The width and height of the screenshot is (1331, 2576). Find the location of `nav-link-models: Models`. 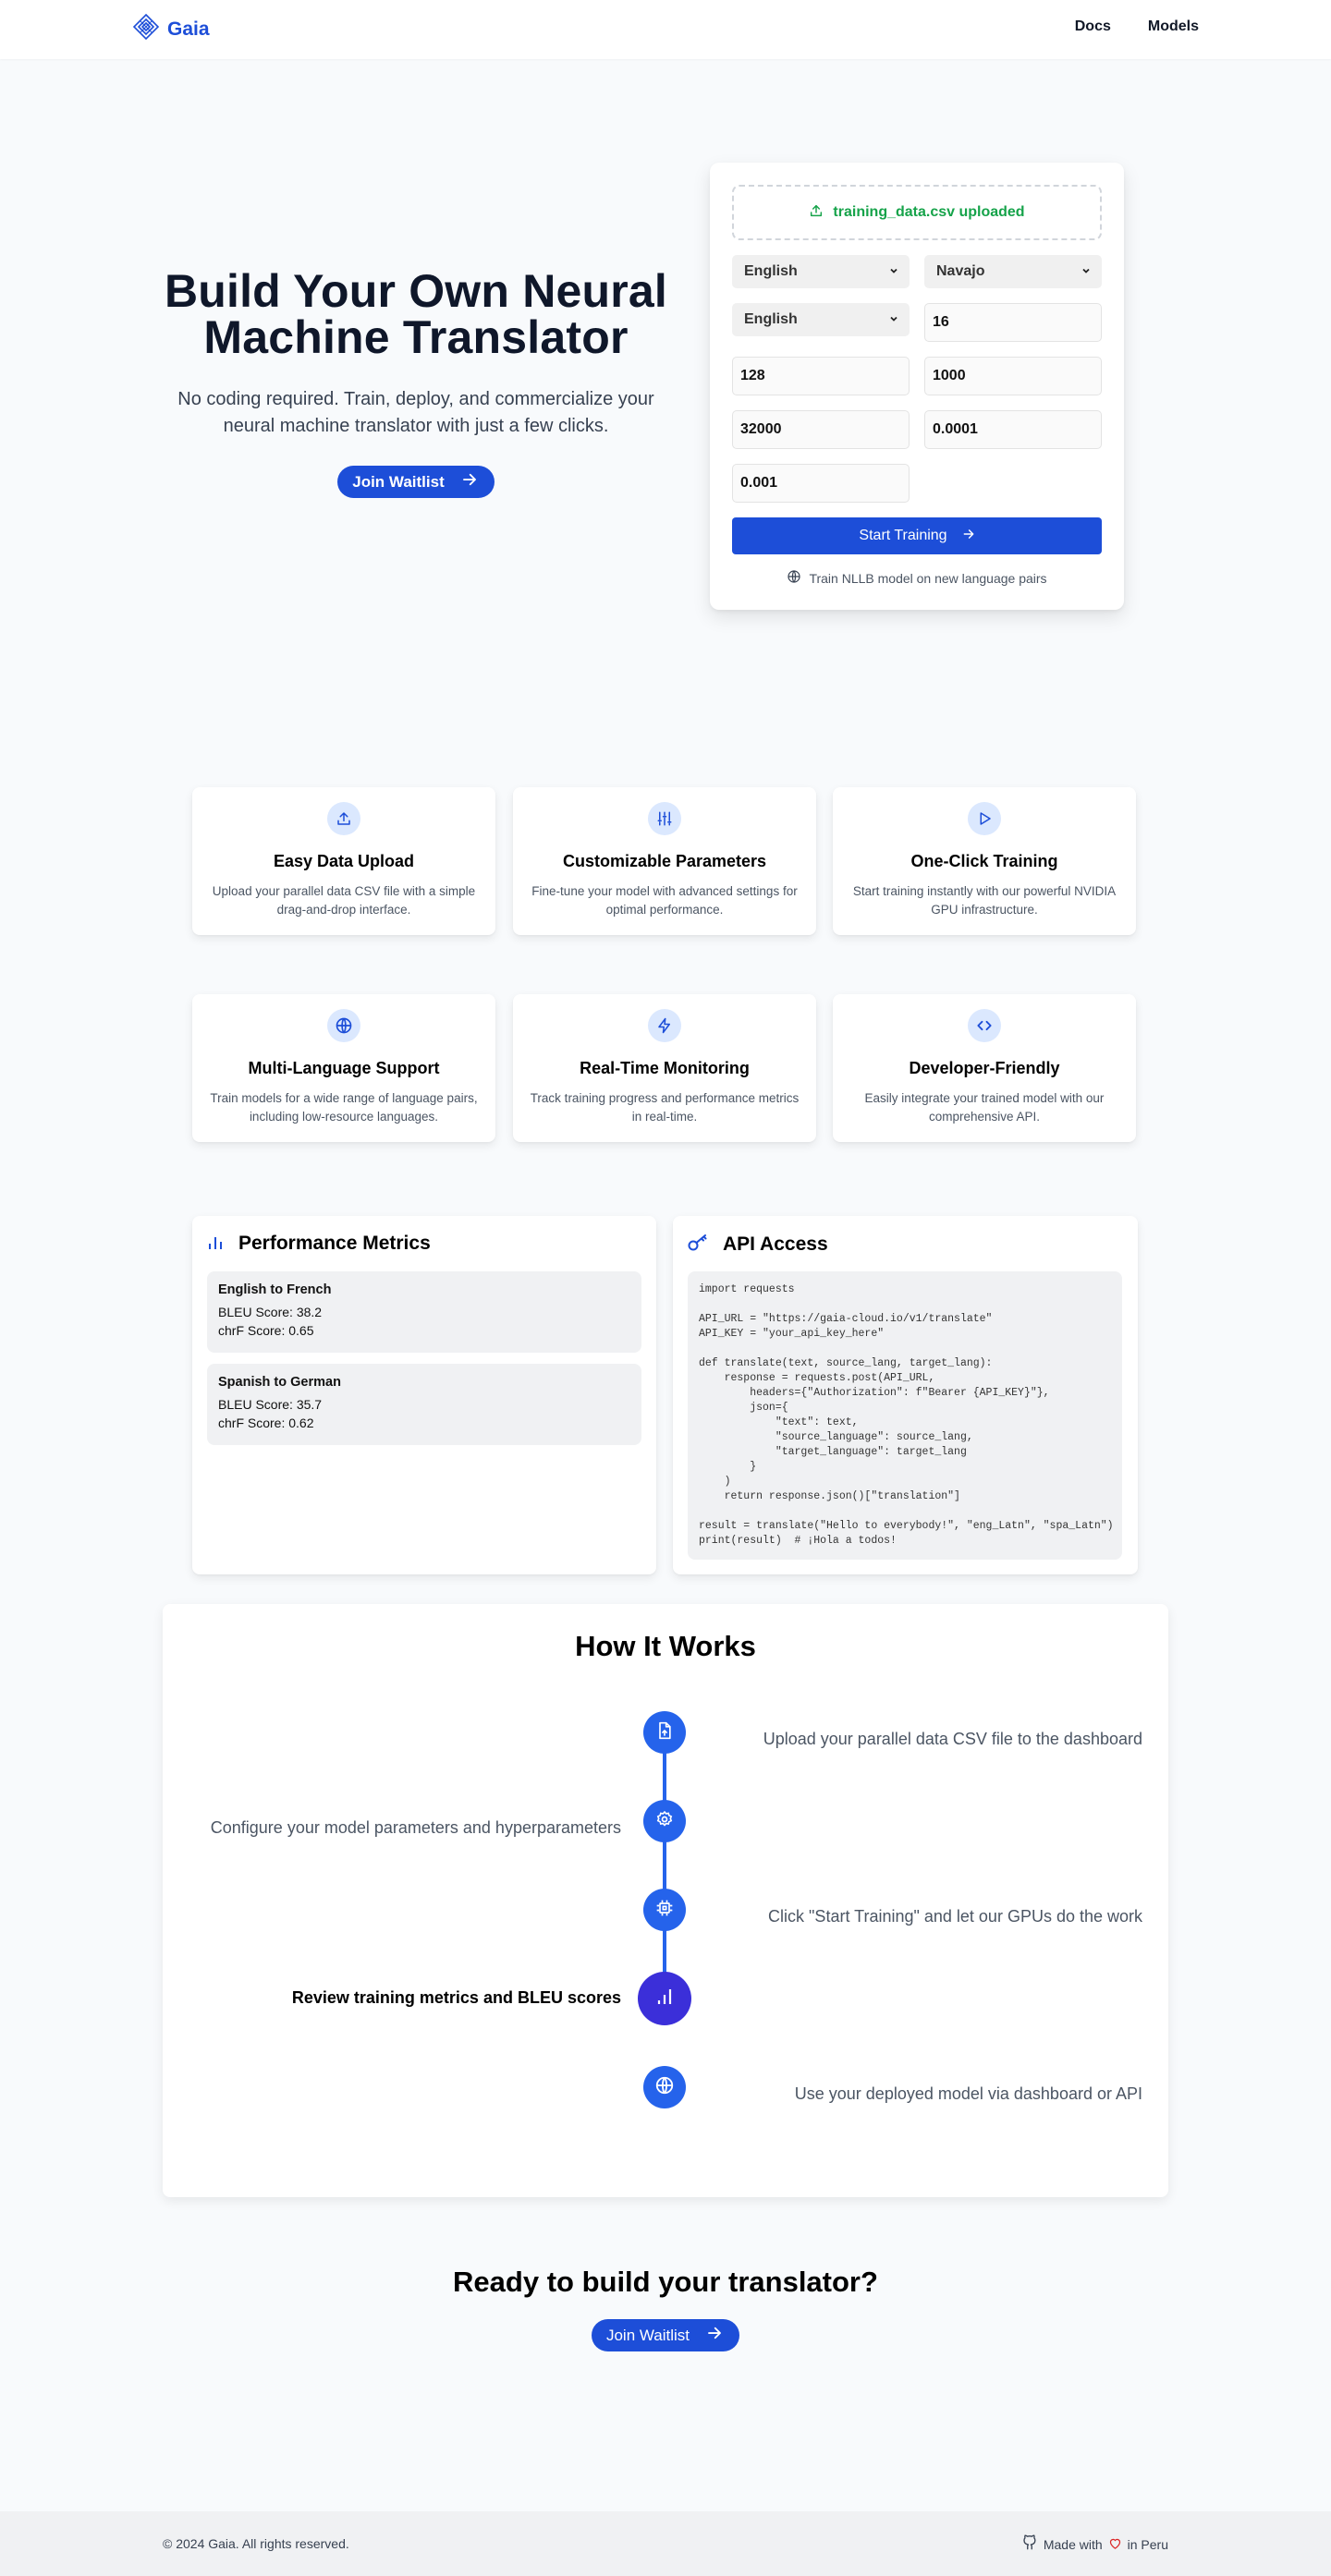

nav-link-models: Models is located at coordinates (1174, 26).